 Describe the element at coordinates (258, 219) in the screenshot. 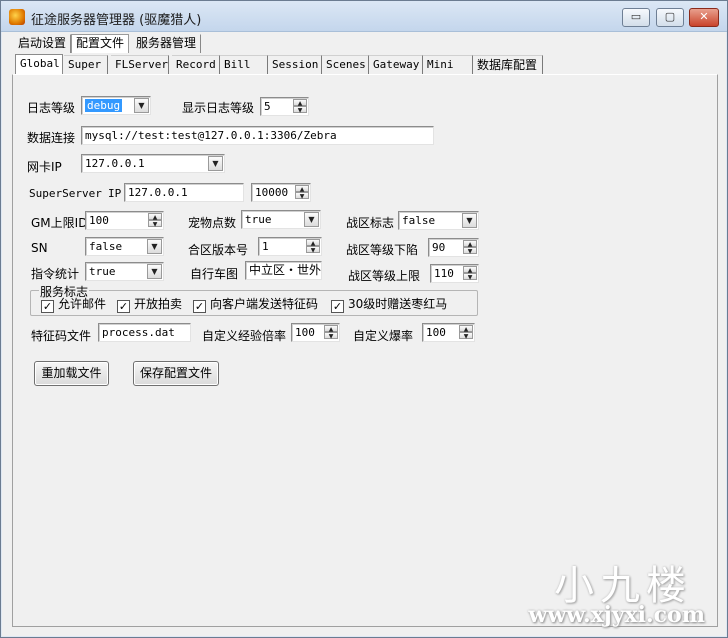

I see `pet-points-value: true` at that location.